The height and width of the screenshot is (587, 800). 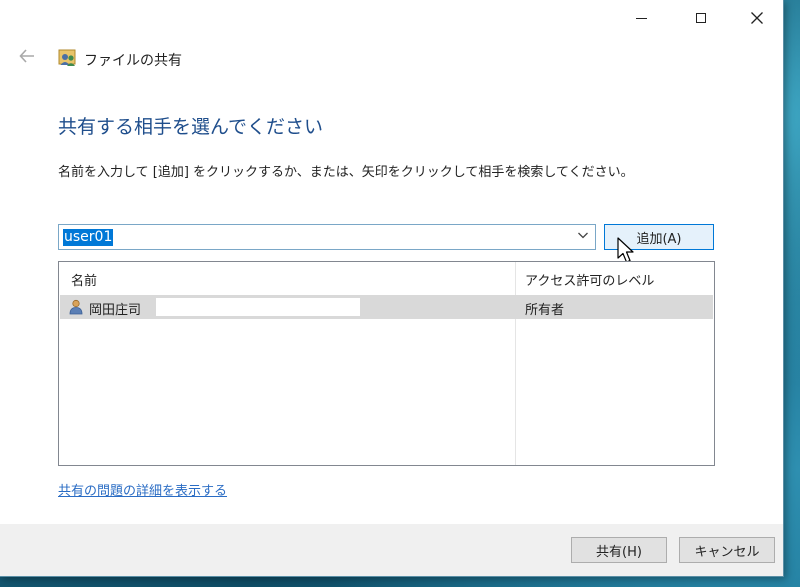 I want to click on list-header: 名前 アクセス許可のレベル, so click(x=386, y=278).